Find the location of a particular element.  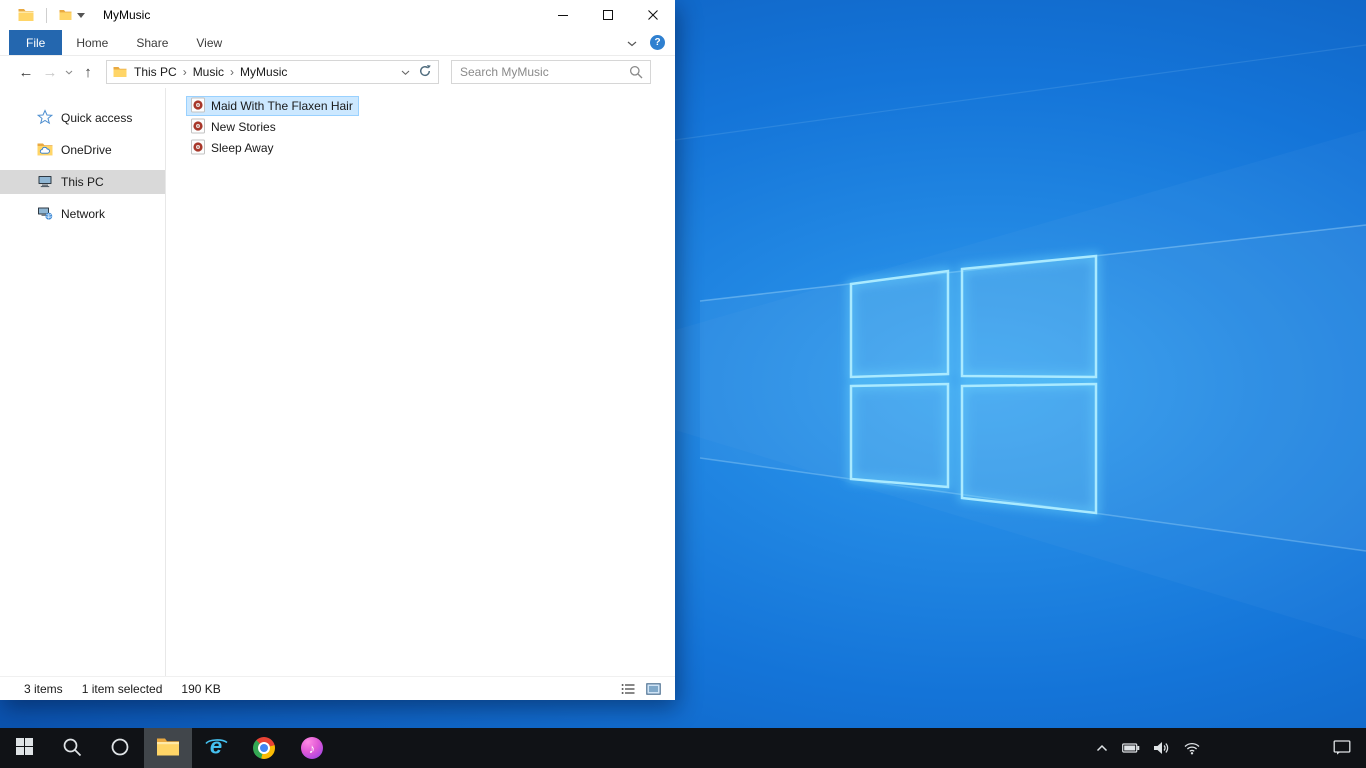

large-icons-view-button is located at coordinates (653, 689).